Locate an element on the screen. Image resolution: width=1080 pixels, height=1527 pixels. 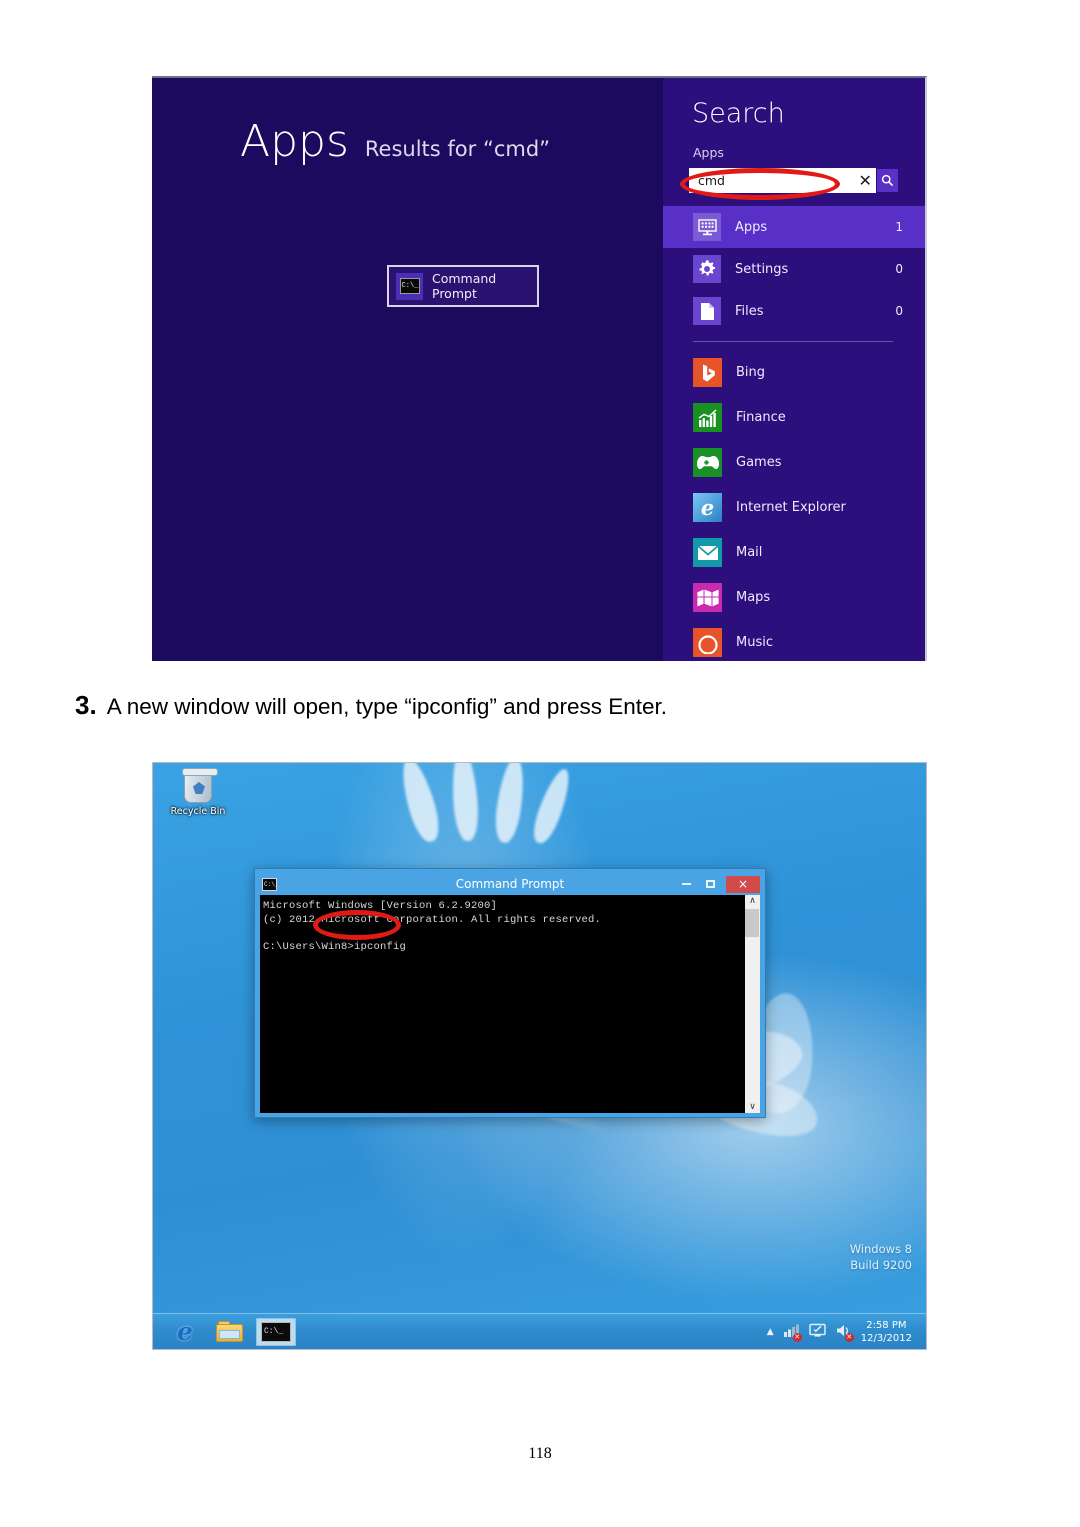
search-category-count: 1 is located at coordinates (899, 227).